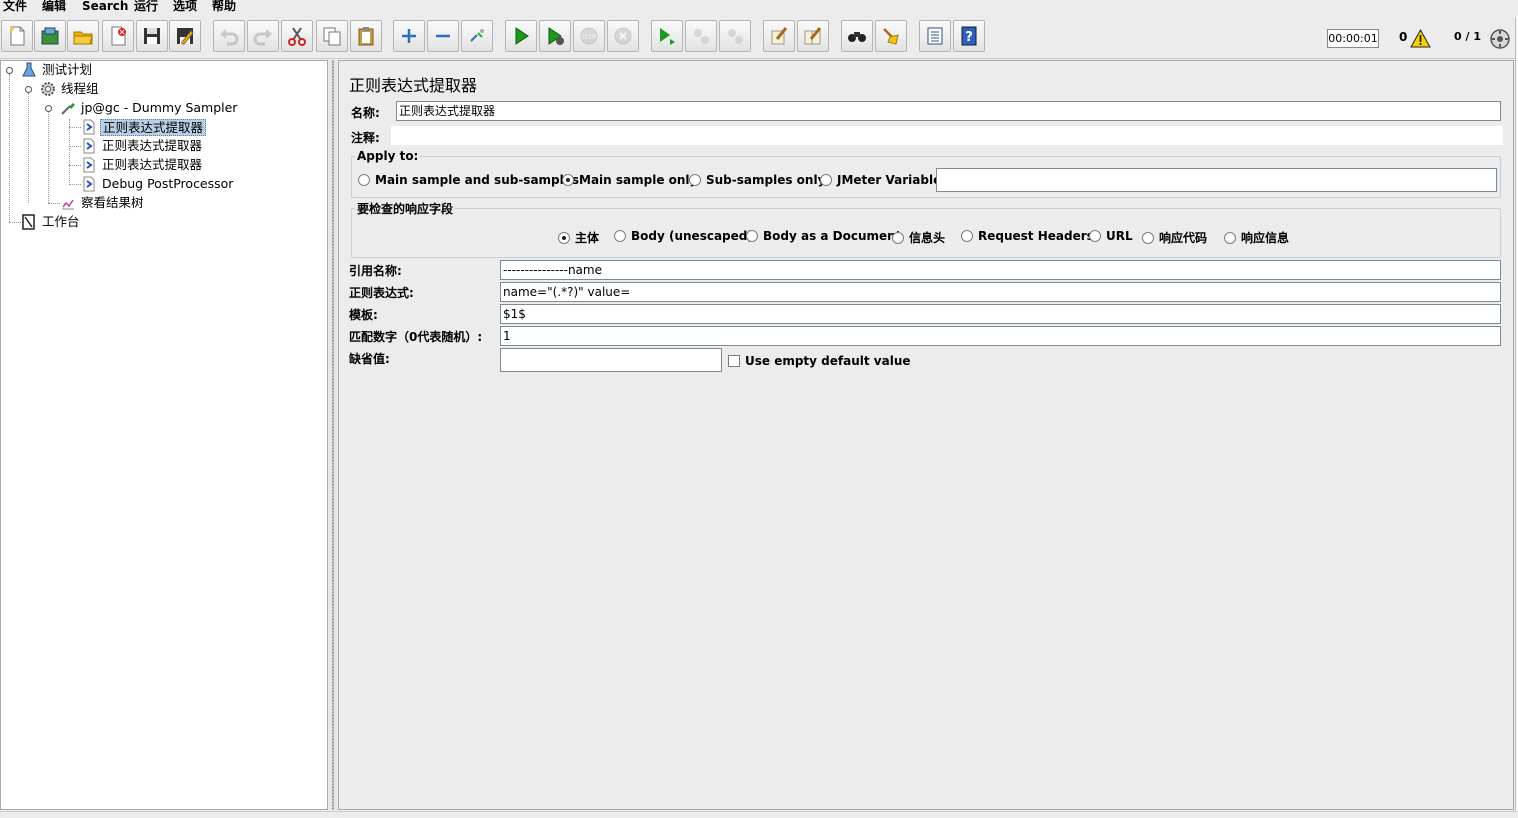 The height and width of the screenshot is (818, 1518). Describe the element at coordinates (158, 184) in the screenshot. I see `tree-node-debug-postprocessor: Debug PostProcessor` at that location.